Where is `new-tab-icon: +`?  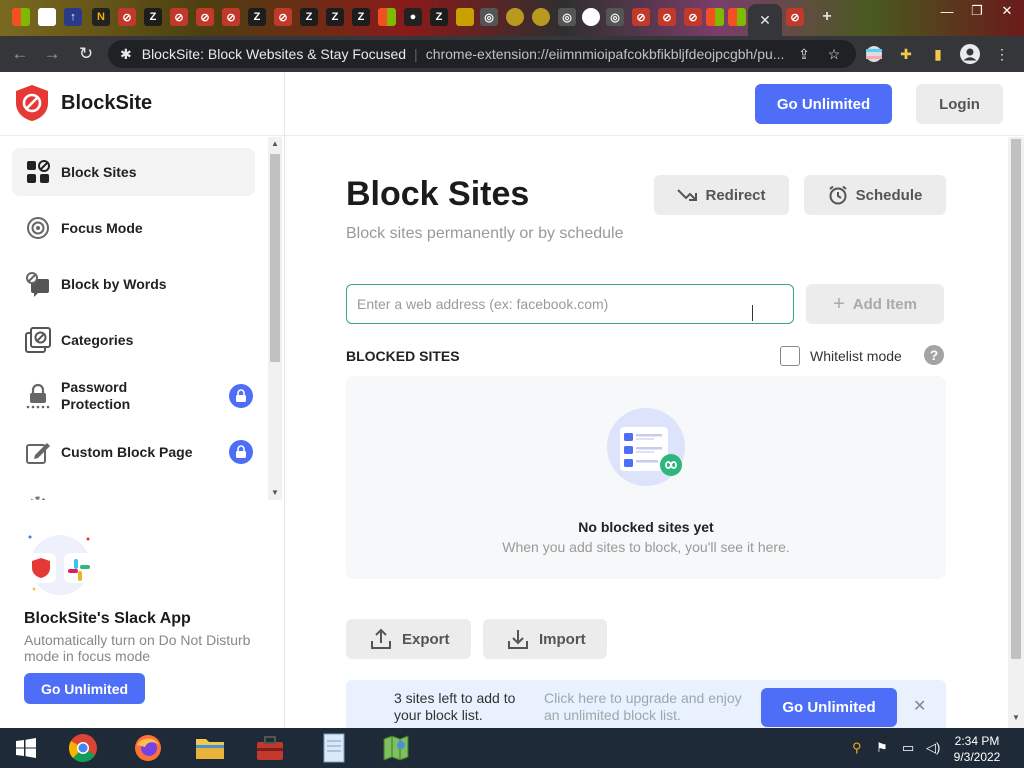 new-tab-icon: + is located at coordinates (827, 17).